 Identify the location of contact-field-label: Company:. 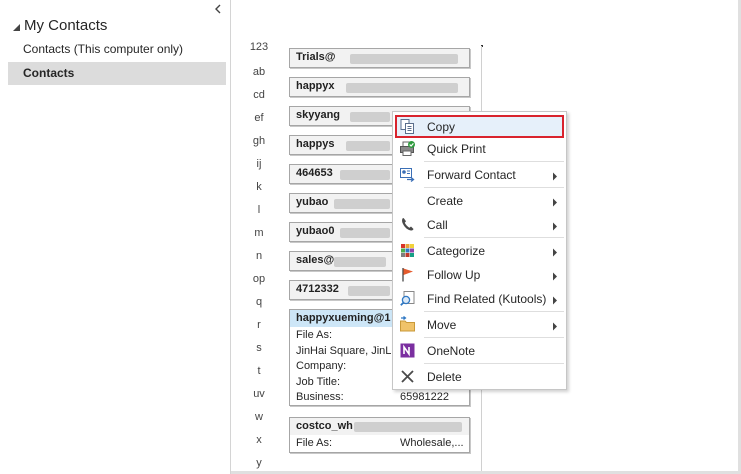
(321, 366).